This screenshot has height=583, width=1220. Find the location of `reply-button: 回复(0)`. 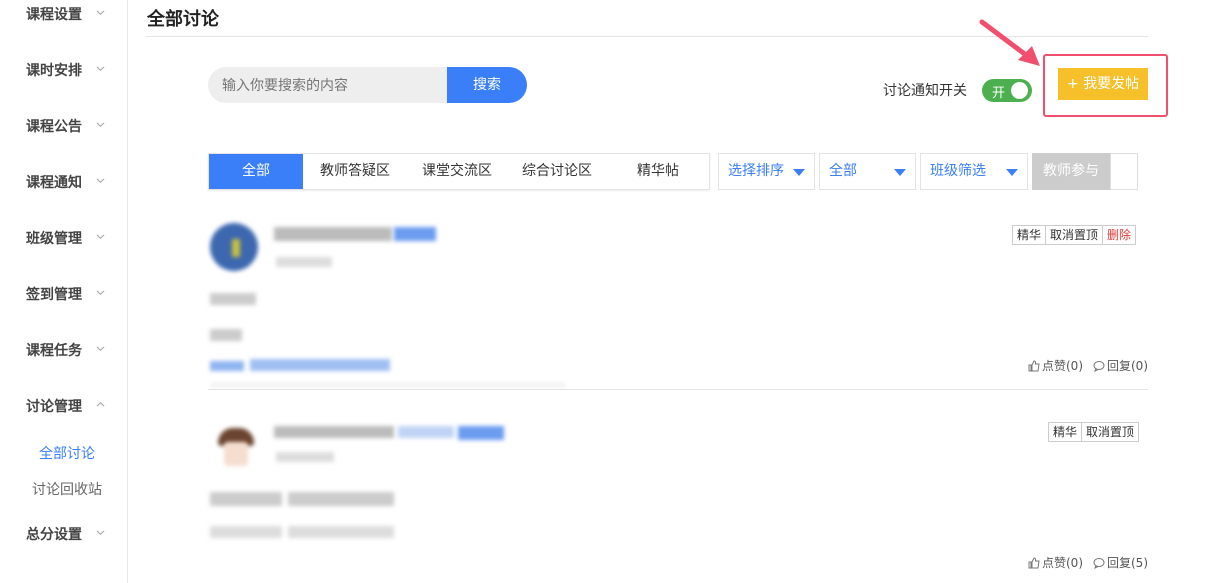

reply-button: 回复(0) is located at coordinates (1120, 365).